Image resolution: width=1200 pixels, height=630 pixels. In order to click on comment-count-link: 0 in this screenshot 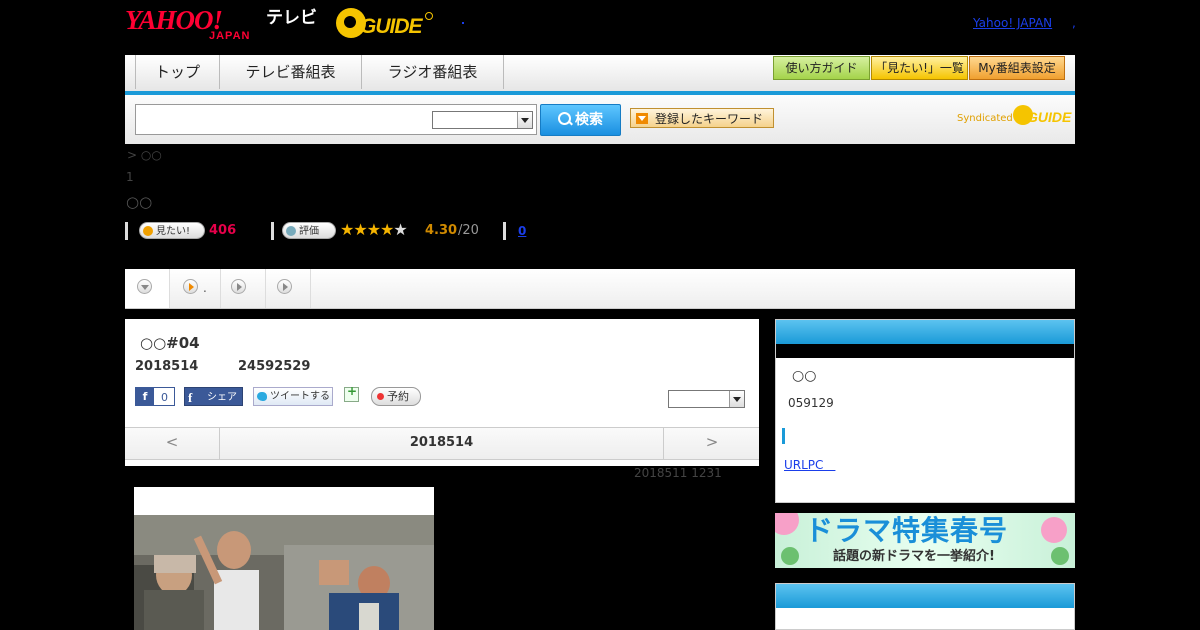, I will do `click(522, 231)`.